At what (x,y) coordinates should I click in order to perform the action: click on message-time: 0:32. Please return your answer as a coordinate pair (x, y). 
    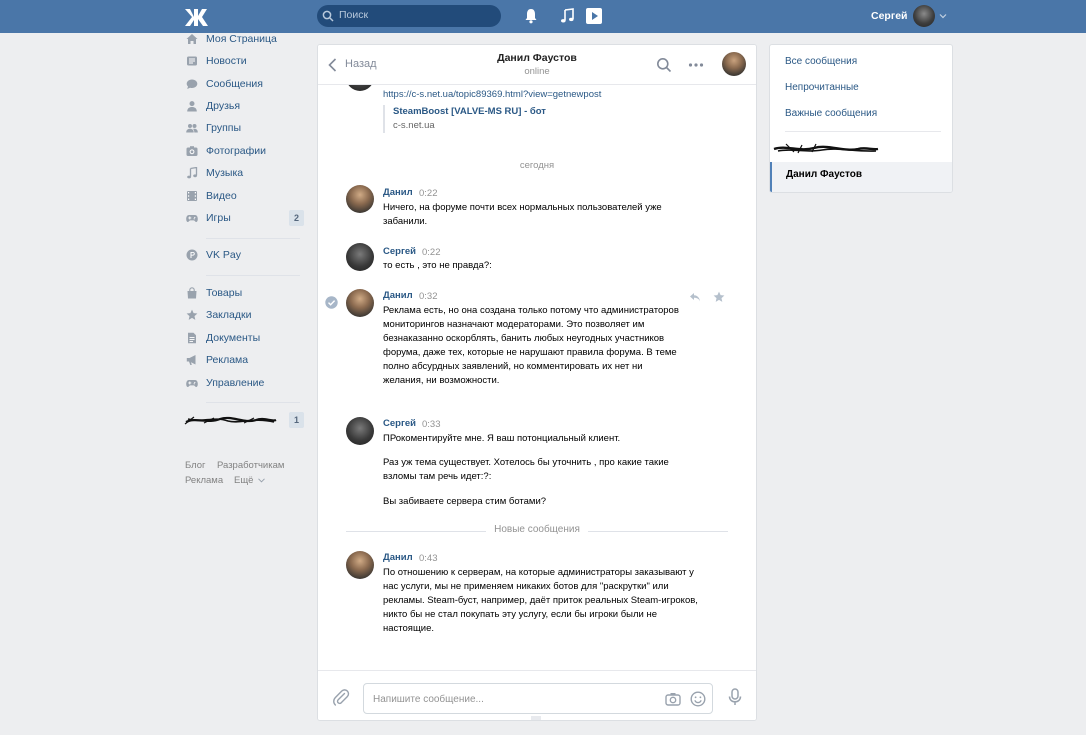
    Looking at the image, I should click on (428, 296).